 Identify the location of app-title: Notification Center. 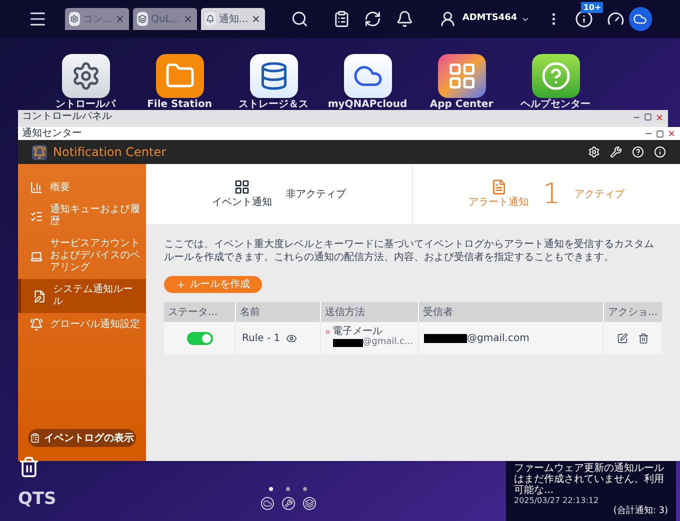
(109, 152).